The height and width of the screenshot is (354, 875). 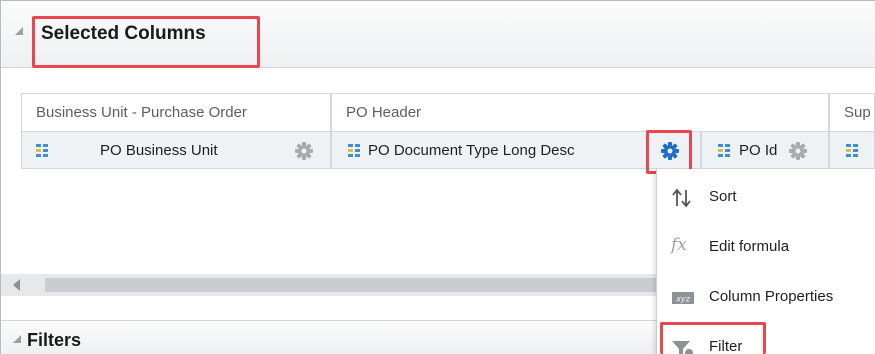 I want to click on menu-item-edit-formula: fx Edit formula, so click(x=766, y=247).